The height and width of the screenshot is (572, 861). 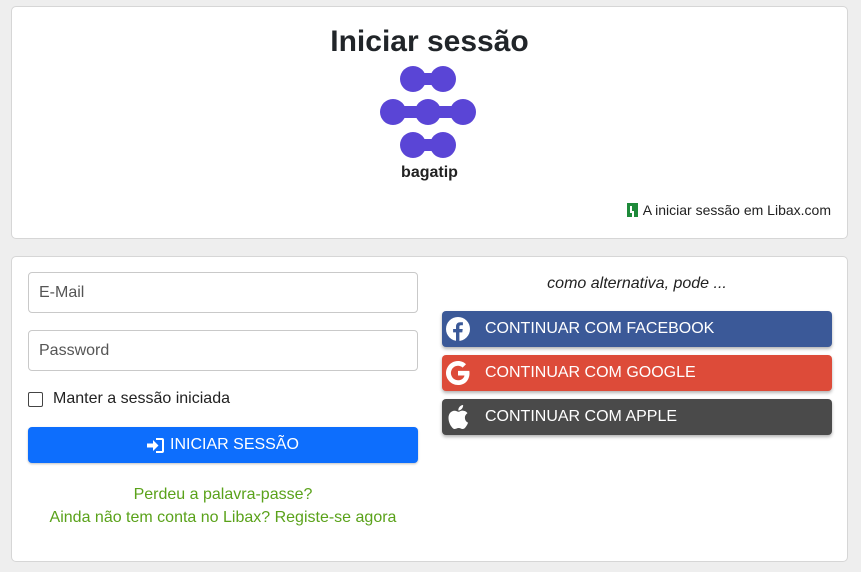 What do you see at coordinates (429, 41) in the screenshot?
I see `page-title: Iniciar sessão` at bounding box center [429, 41].